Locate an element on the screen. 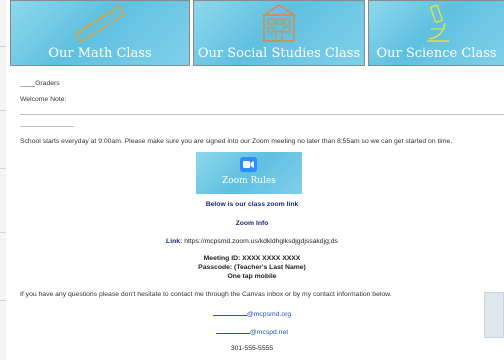  science-class-tile: Our Science Class is located at coordinates (436, 33).